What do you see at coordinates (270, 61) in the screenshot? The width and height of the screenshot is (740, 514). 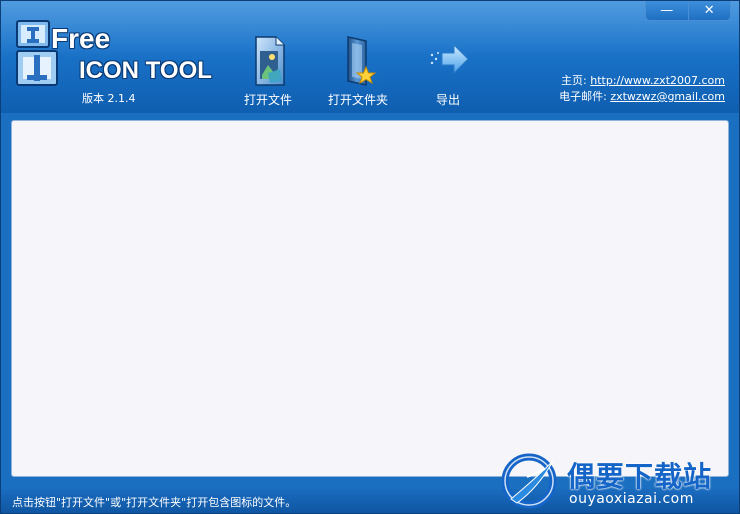 I see `document-image-icon` at bounding box center [270, 61].